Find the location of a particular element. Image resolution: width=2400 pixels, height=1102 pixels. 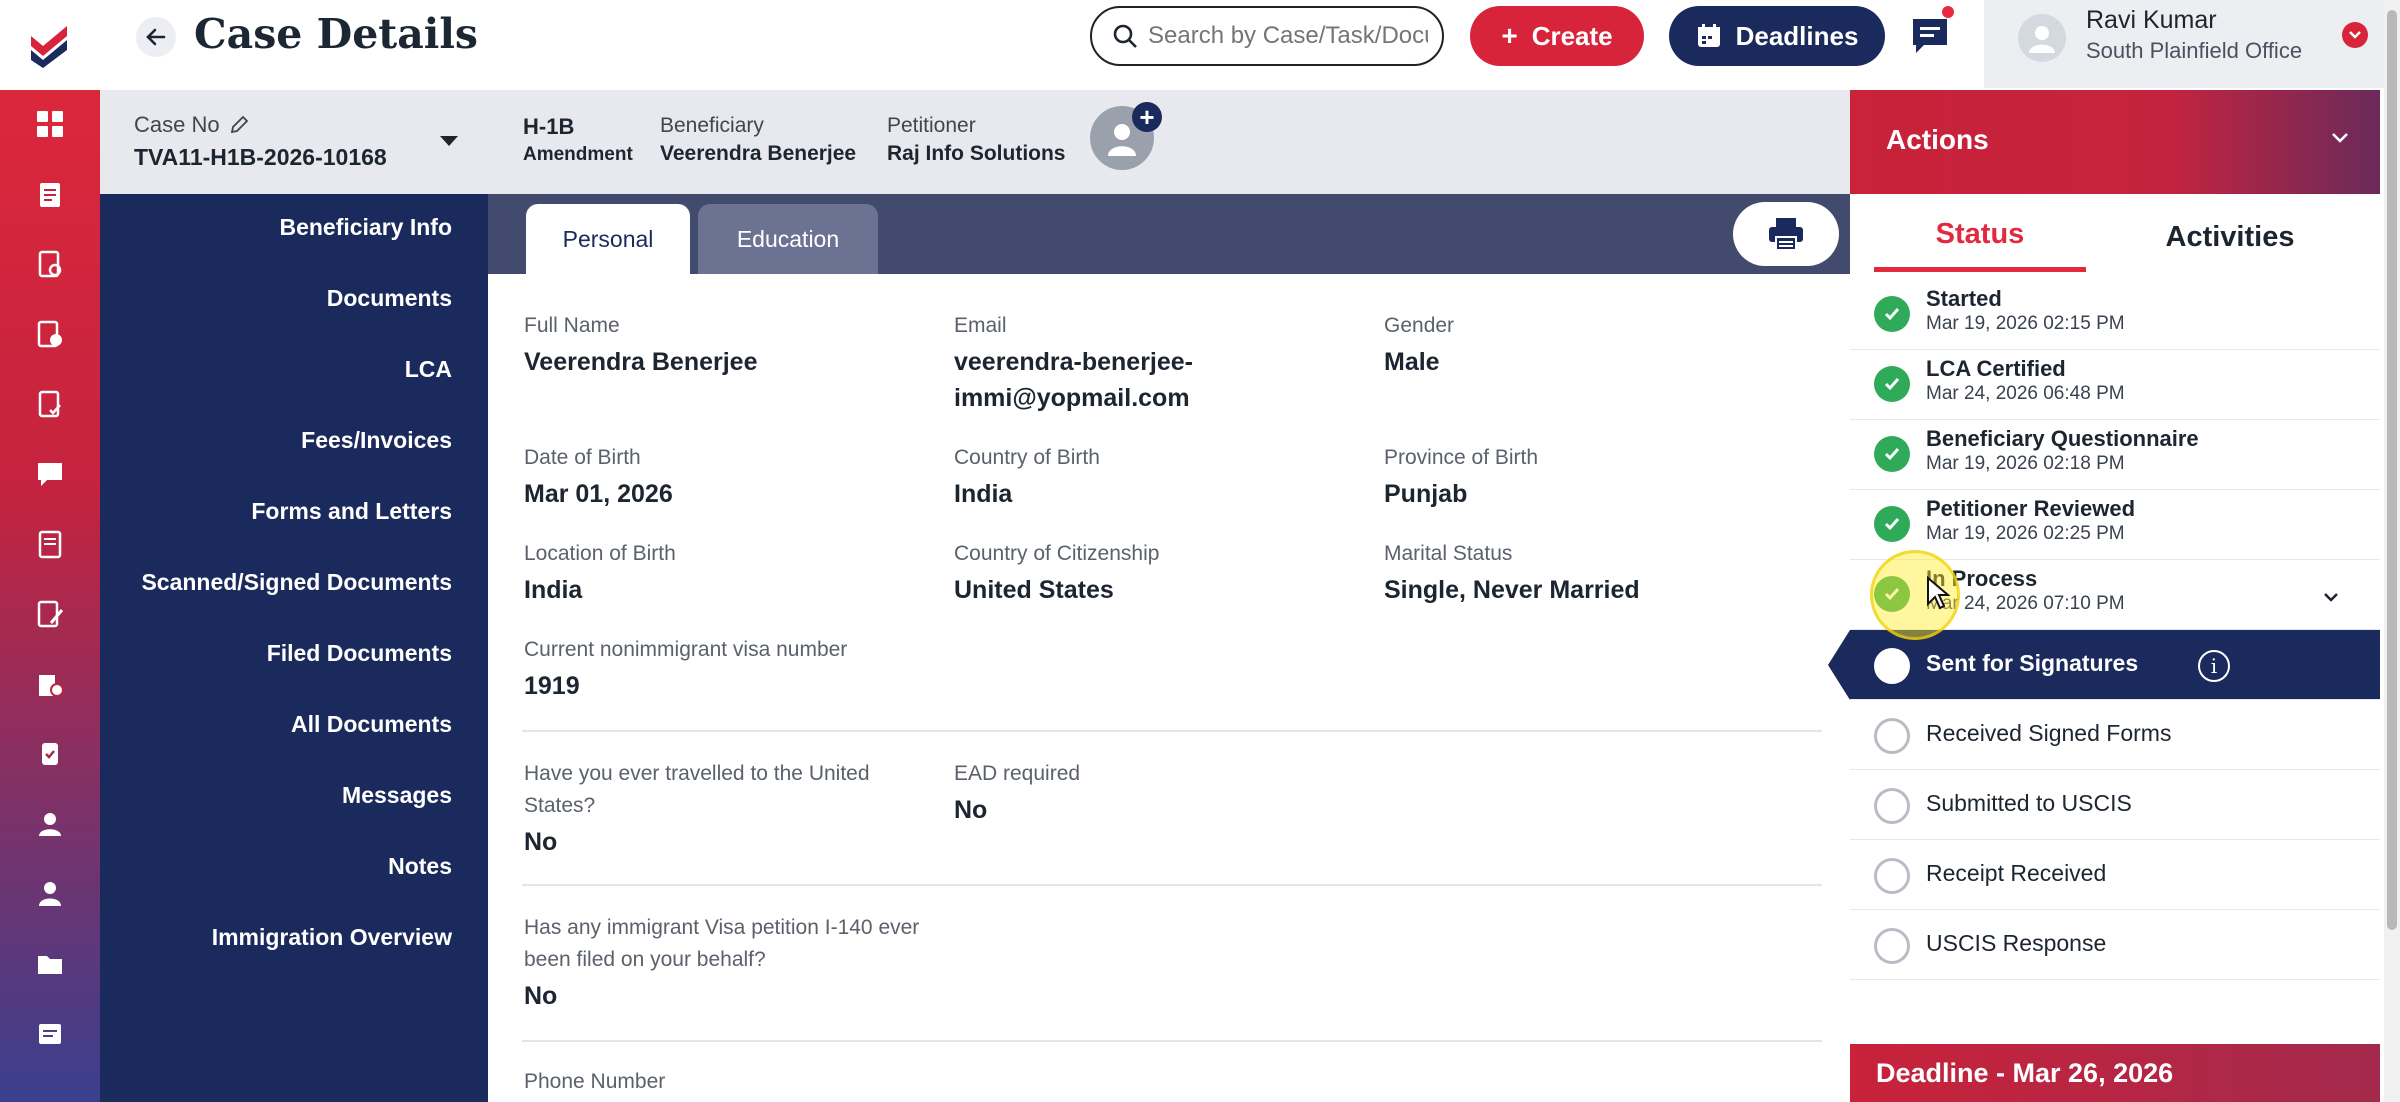

i140-label-line2: been filed on your behalf? is located at coordinates (645, 959).